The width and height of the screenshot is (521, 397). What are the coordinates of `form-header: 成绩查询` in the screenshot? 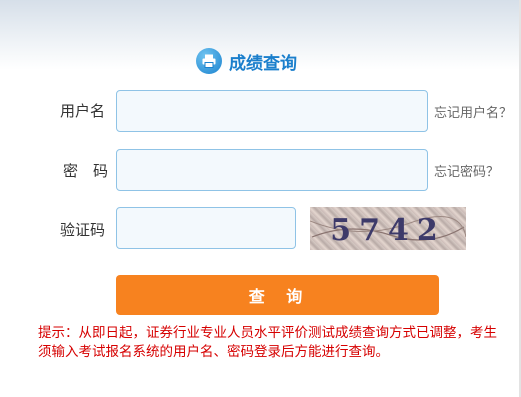 It's located at (246, 61).